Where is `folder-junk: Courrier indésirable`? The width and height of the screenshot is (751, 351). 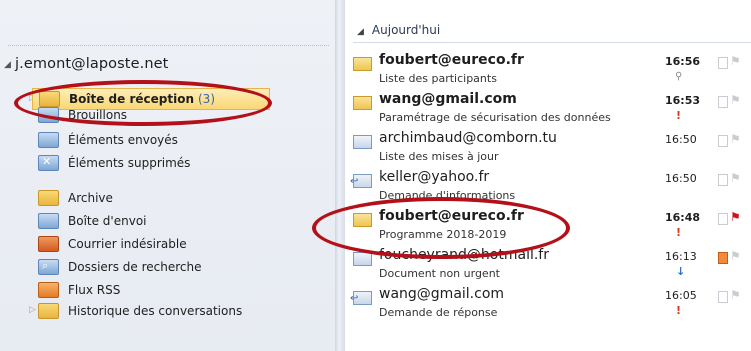
folder-junk: Courrier indésirable is located at coordinates (112, 244).